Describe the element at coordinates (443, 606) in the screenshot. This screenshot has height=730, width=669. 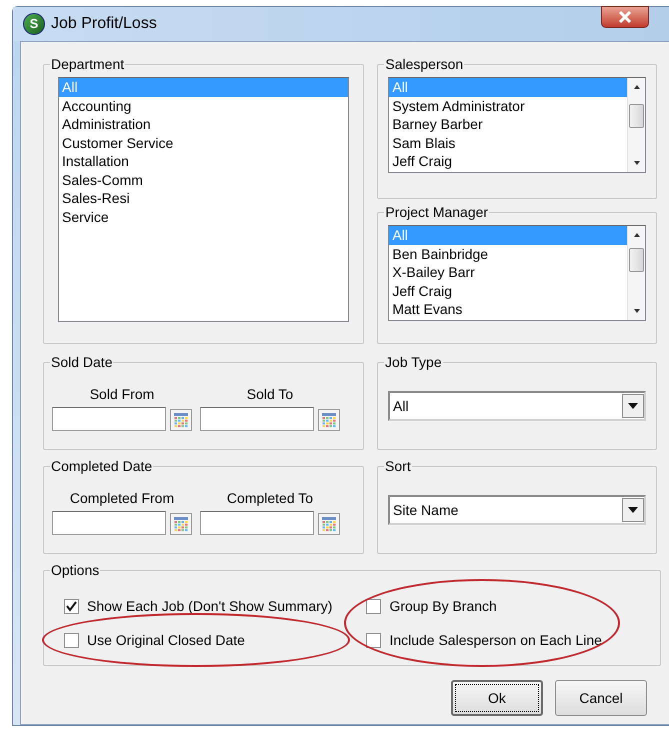
I see `checkbox-label: Group By Branch` at that location.